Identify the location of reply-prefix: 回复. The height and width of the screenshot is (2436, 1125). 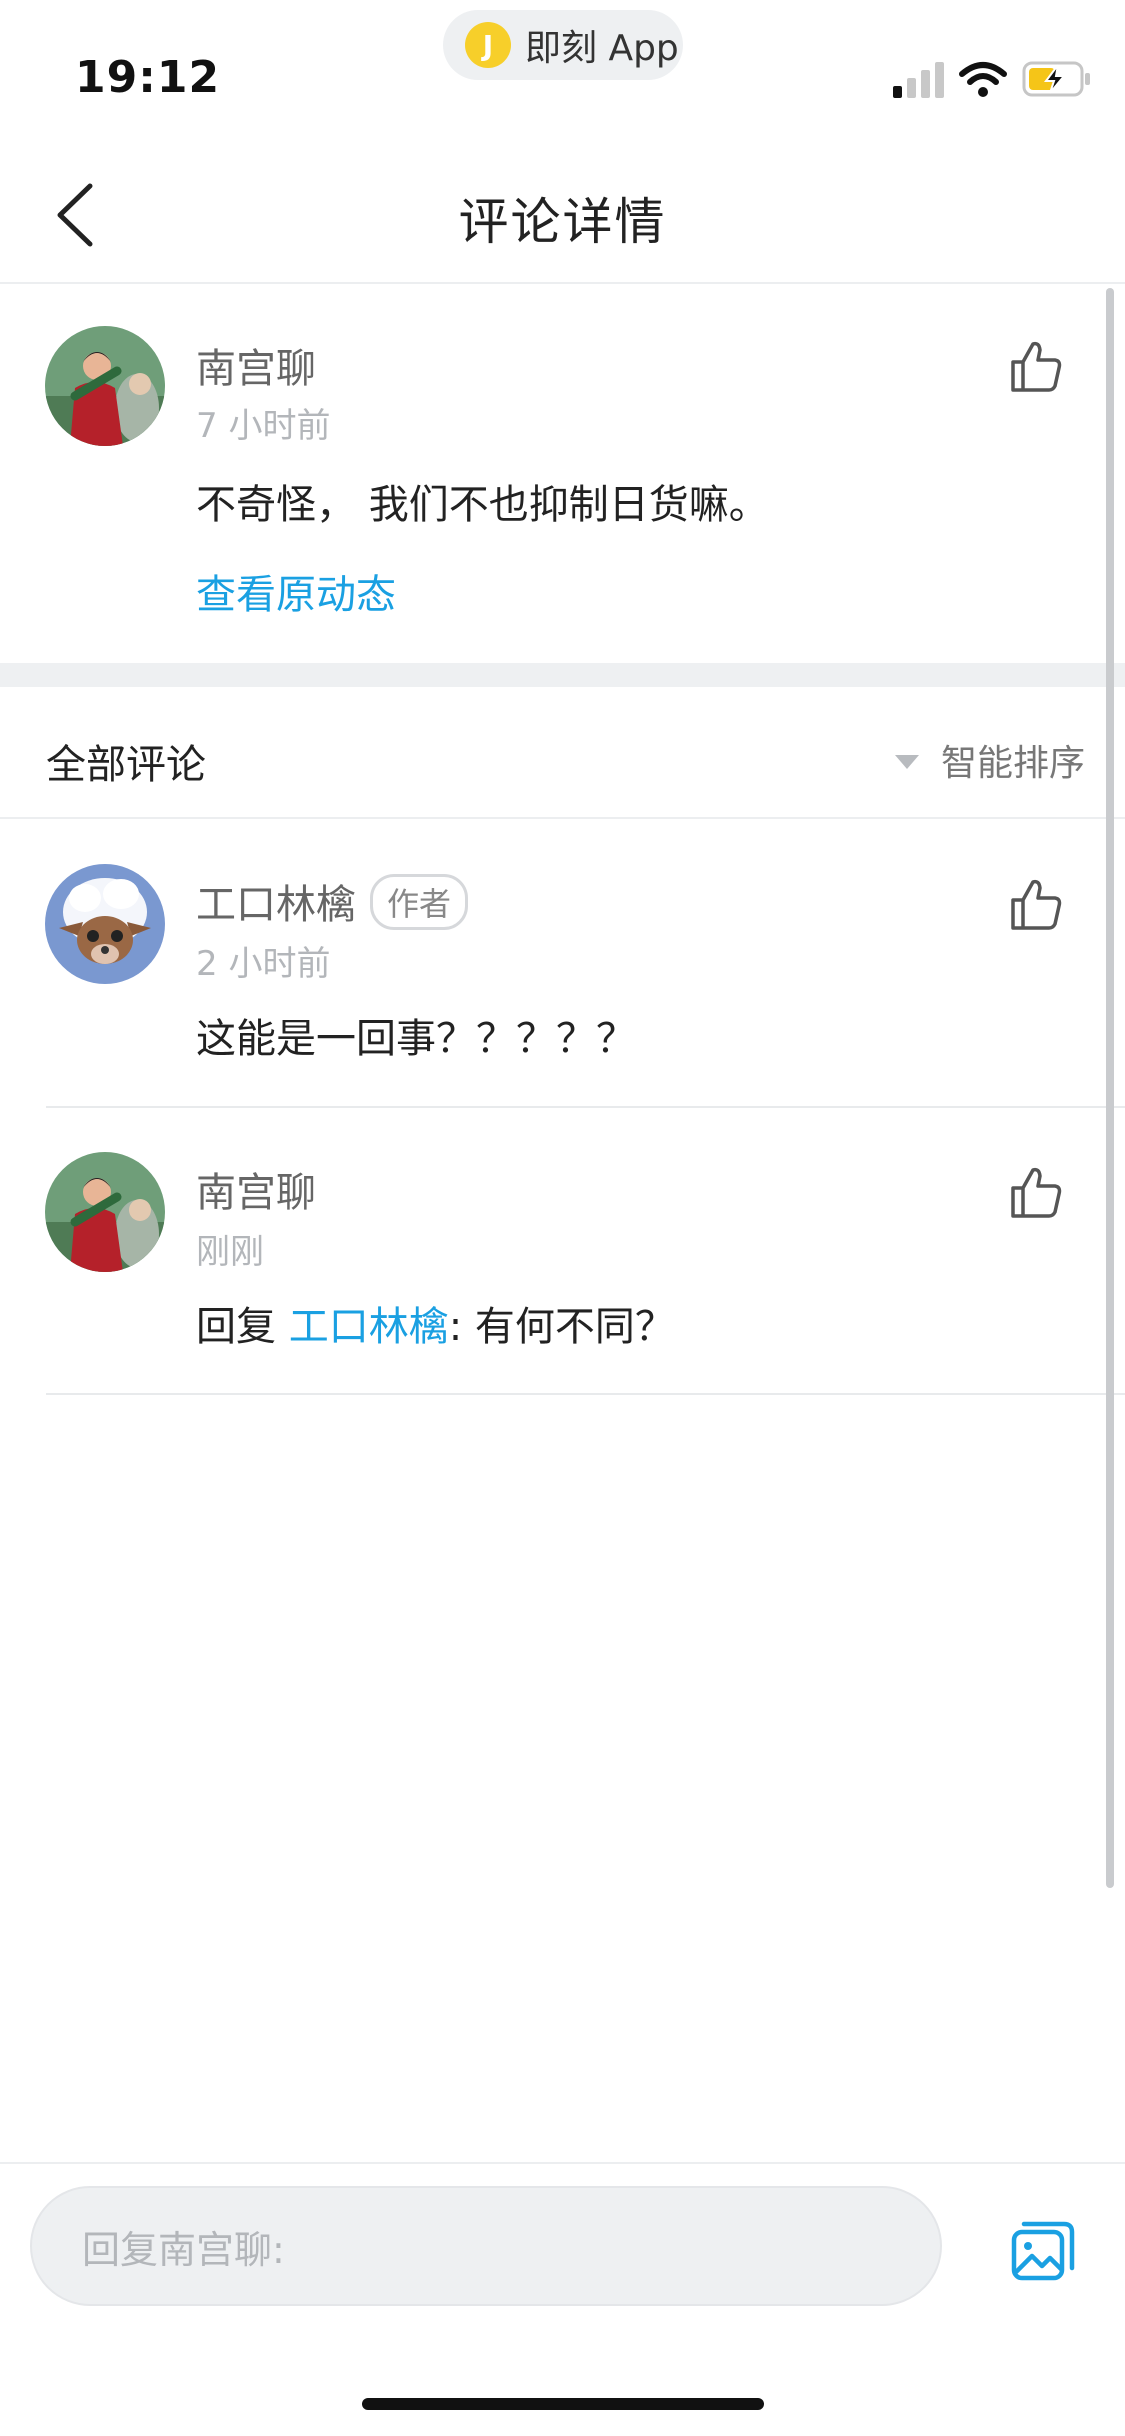
(242, 1327).